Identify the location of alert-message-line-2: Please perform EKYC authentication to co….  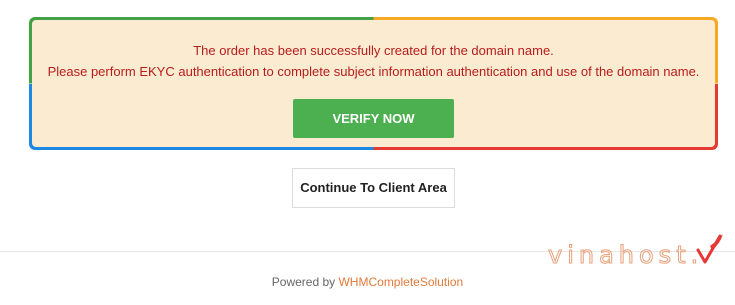
(373, 71).